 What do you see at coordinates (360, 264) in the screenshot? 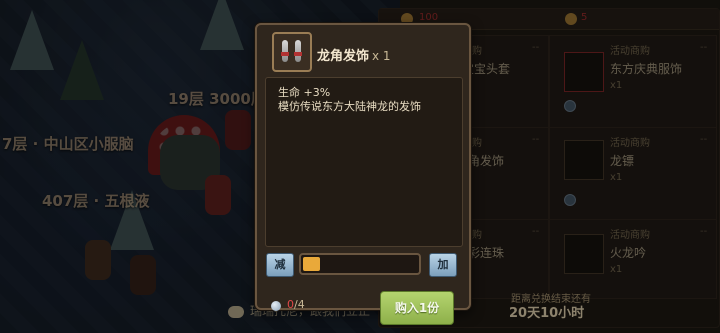
I see `quantity-slider` at bounding box center [360, 264].